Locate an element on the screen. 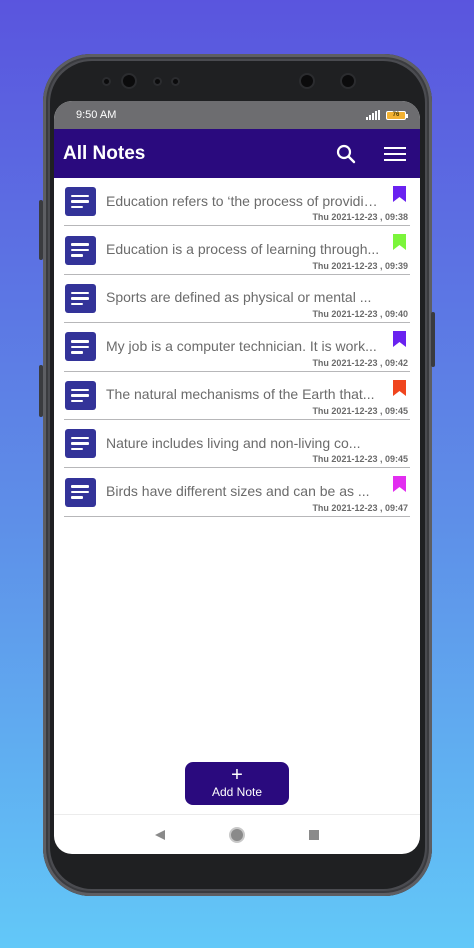 This screenshot has width=474, height=948. note-date: Thu 2021-12-23 , 09:47 is located at coordinates (360, 507).